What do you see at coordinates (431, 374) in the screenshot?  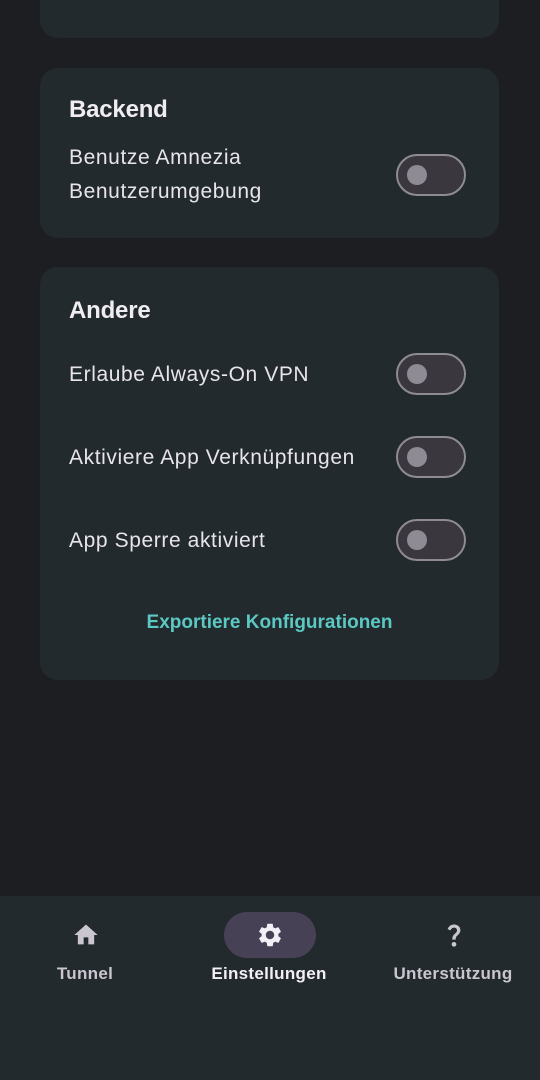 I see `always-on-vpn-toggle` at bounding box center [431, 374].